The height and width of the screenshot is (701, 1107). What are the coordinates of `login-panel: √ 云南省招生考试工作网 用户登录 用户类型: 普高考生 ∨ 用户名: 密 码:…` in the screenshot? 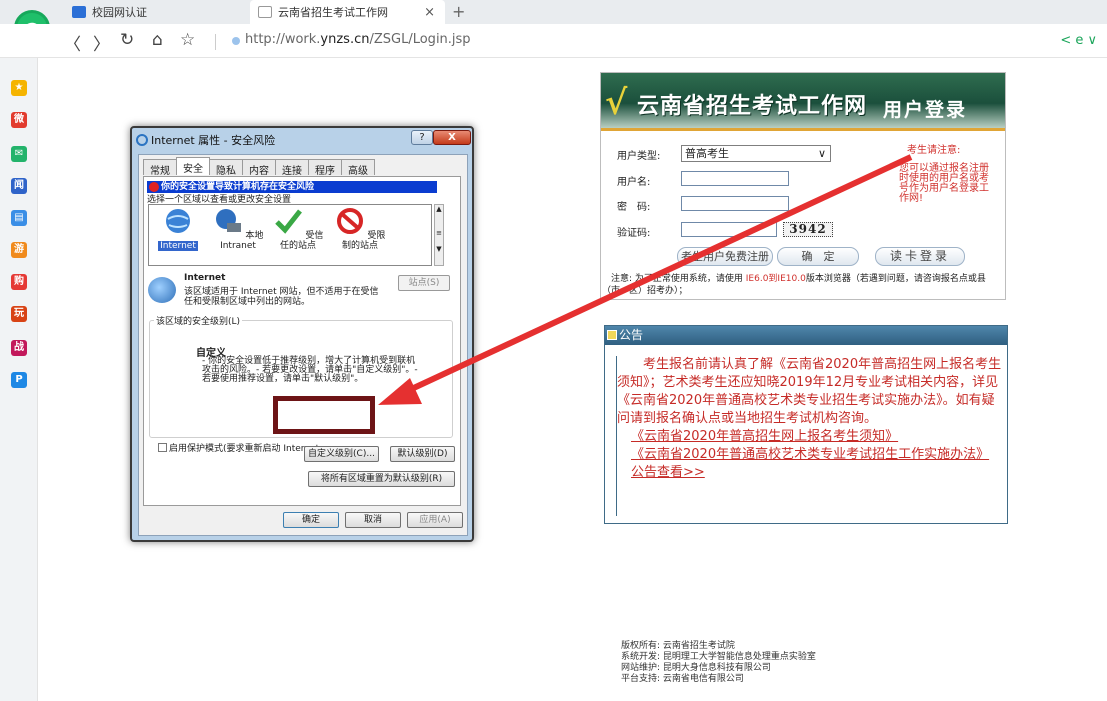 It's located at (803, 186).